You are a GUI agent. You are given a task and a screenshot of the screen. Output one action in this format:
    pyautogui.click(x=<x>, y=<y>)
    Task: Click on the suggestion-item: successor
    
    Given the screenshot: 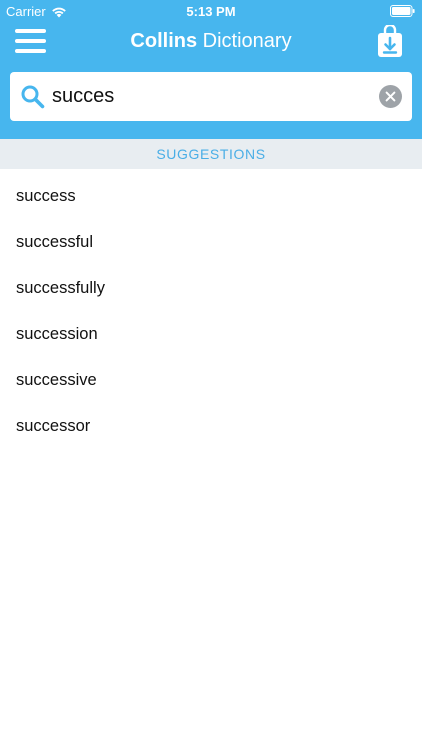 What is the action you would take?
    pyautogui.click(x=211, y=422)
    